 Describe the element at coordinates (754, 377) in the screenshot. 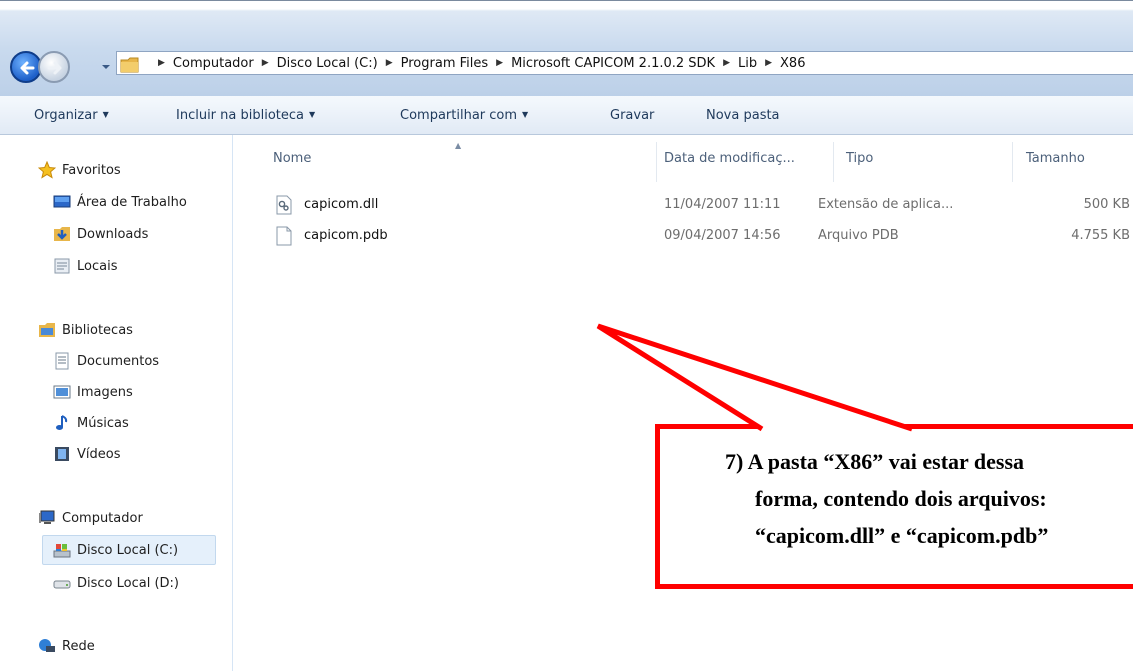

I see `callout-pointer` at that location.